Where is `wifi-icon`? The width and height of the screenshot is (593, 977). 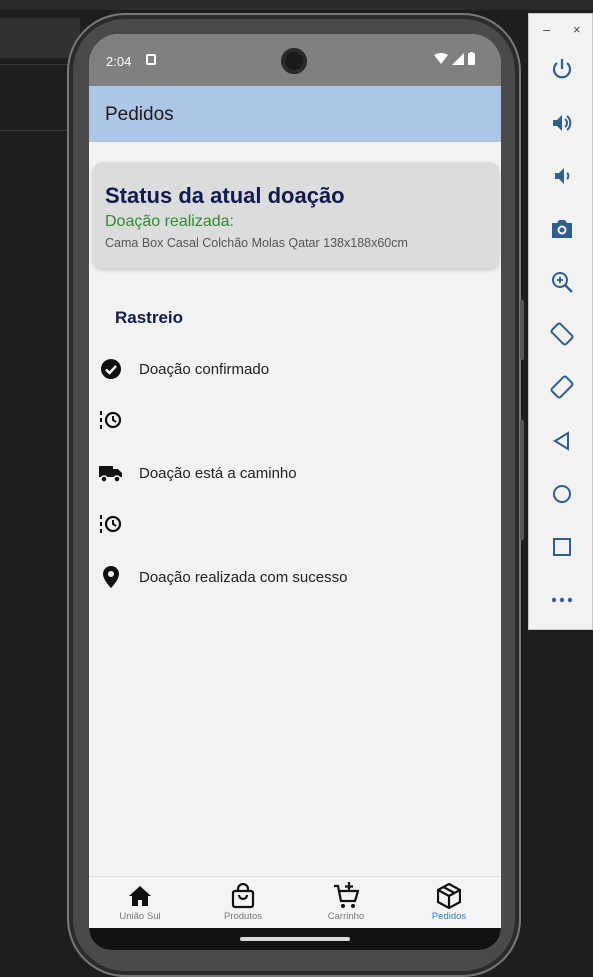 wifi-icon is located at coordinates (441, 58).